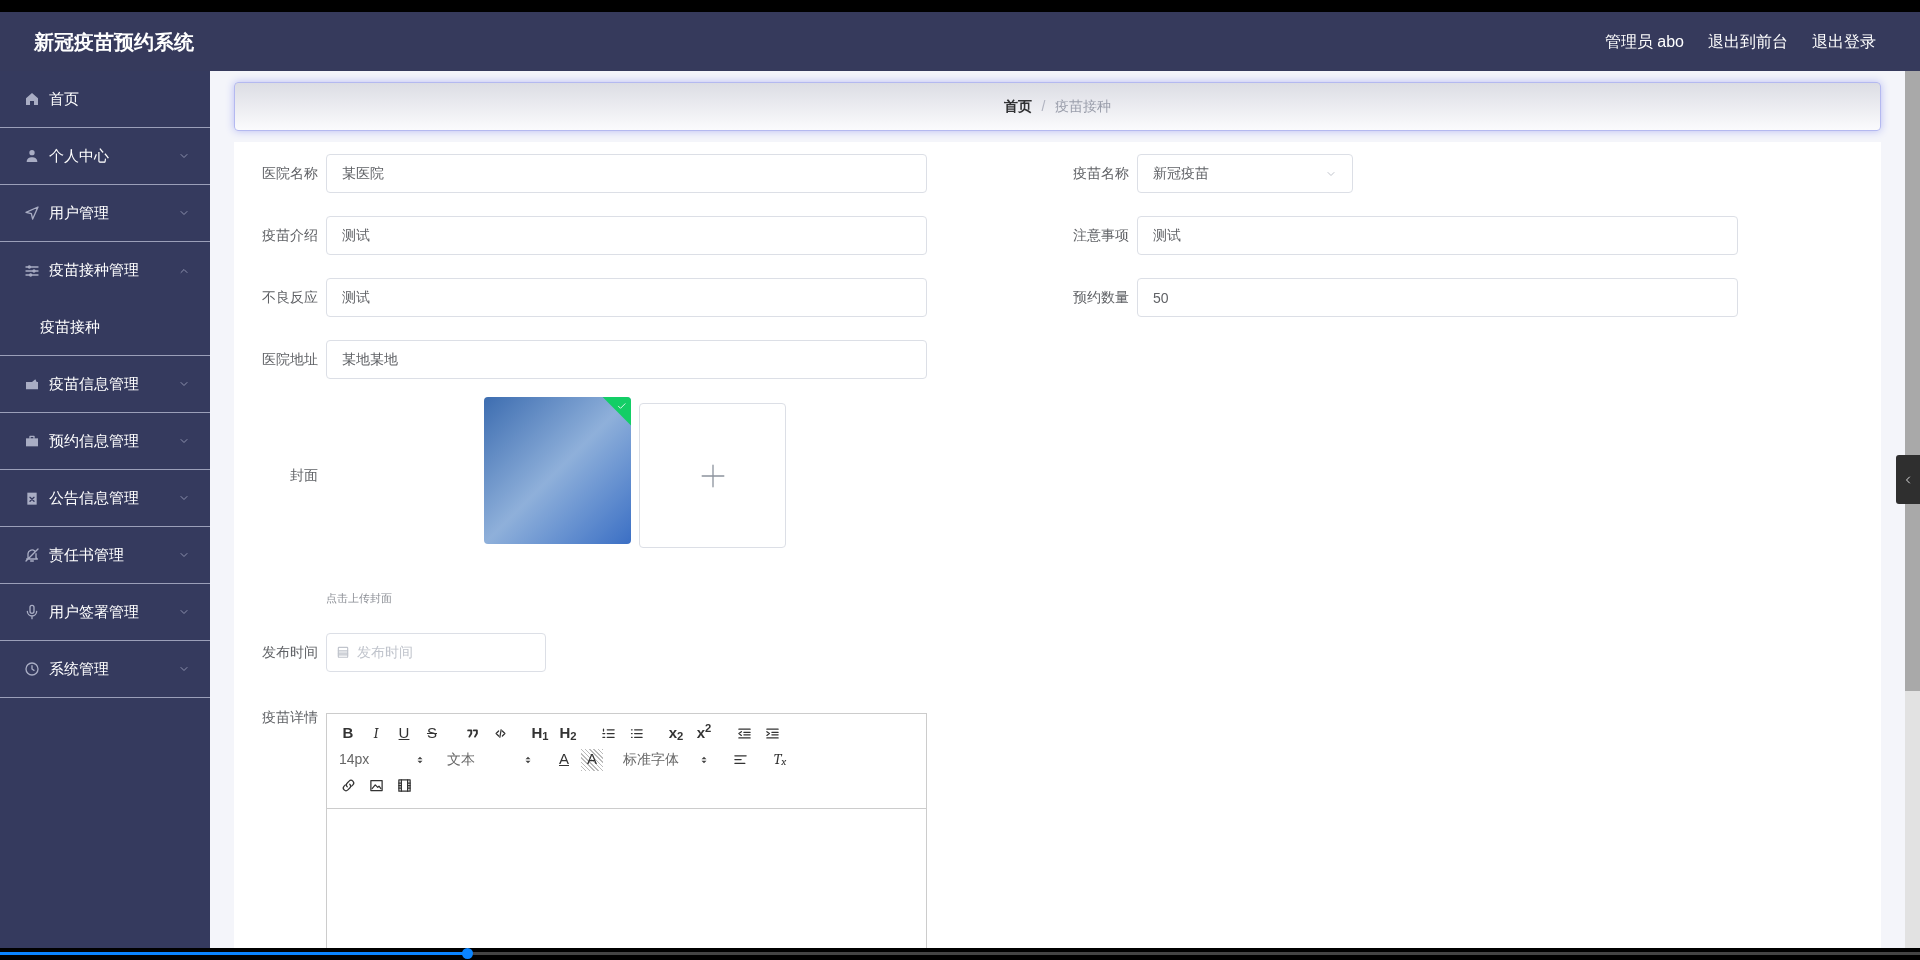 This screenshot has width=1920, height=960. Describe the element at coordinates (105, 270) in the screenshot. I see `sidebar-item: 疫苗接种管理` at that location.